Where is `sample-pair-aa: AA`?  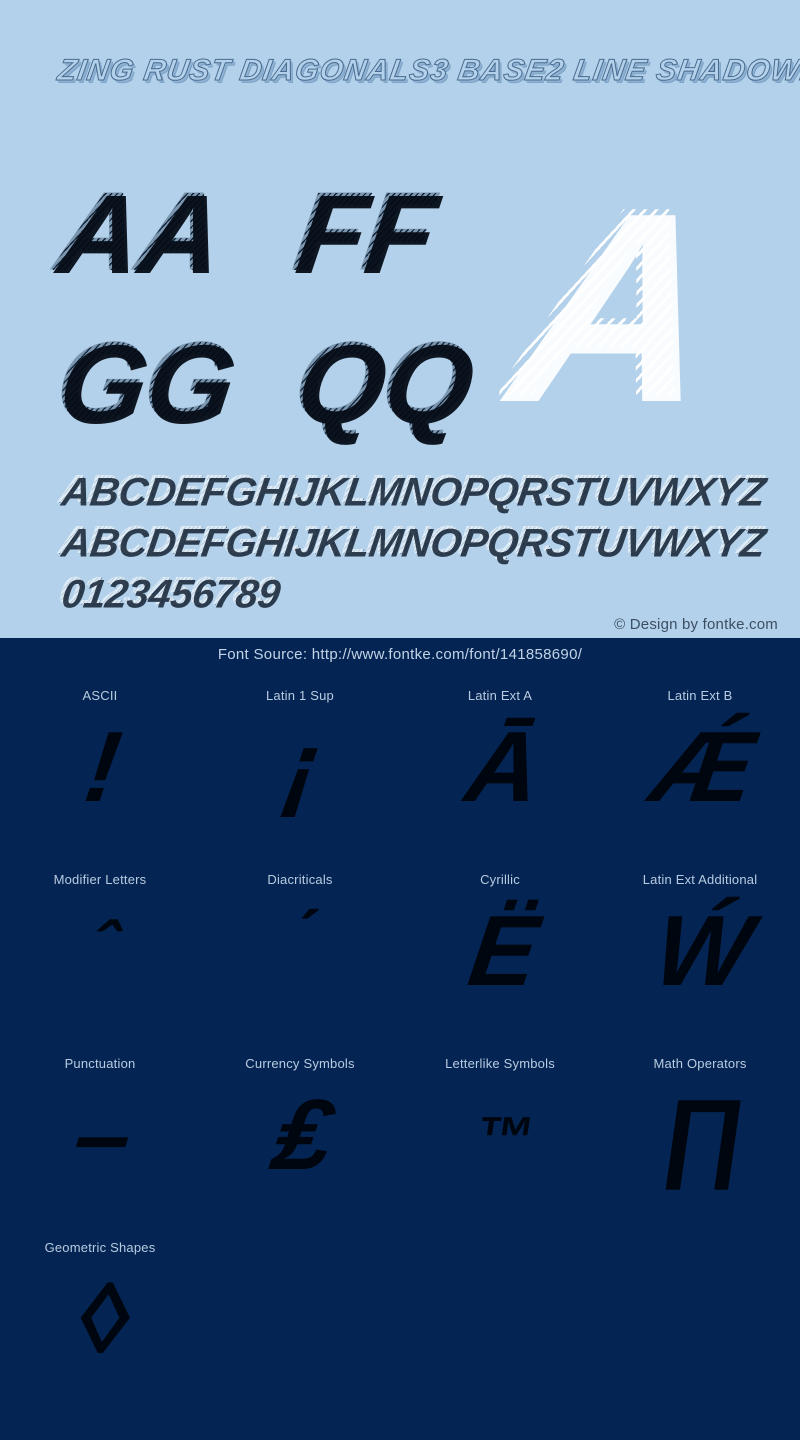
sample-pair-aa: AA is located at coordinates (139, 231).